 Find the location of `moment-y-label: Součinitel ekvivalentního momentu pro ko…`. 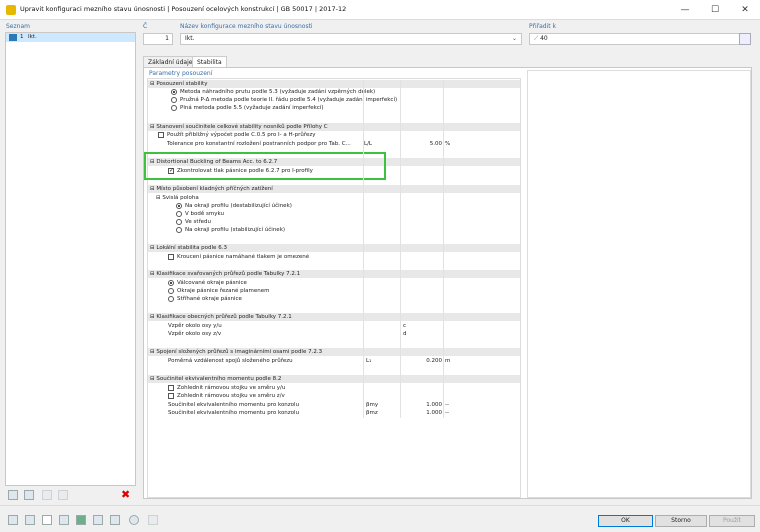

moment-y-label: Součinitel ekvivalentního momentu pro ko… is located at coordinates (234, 405).